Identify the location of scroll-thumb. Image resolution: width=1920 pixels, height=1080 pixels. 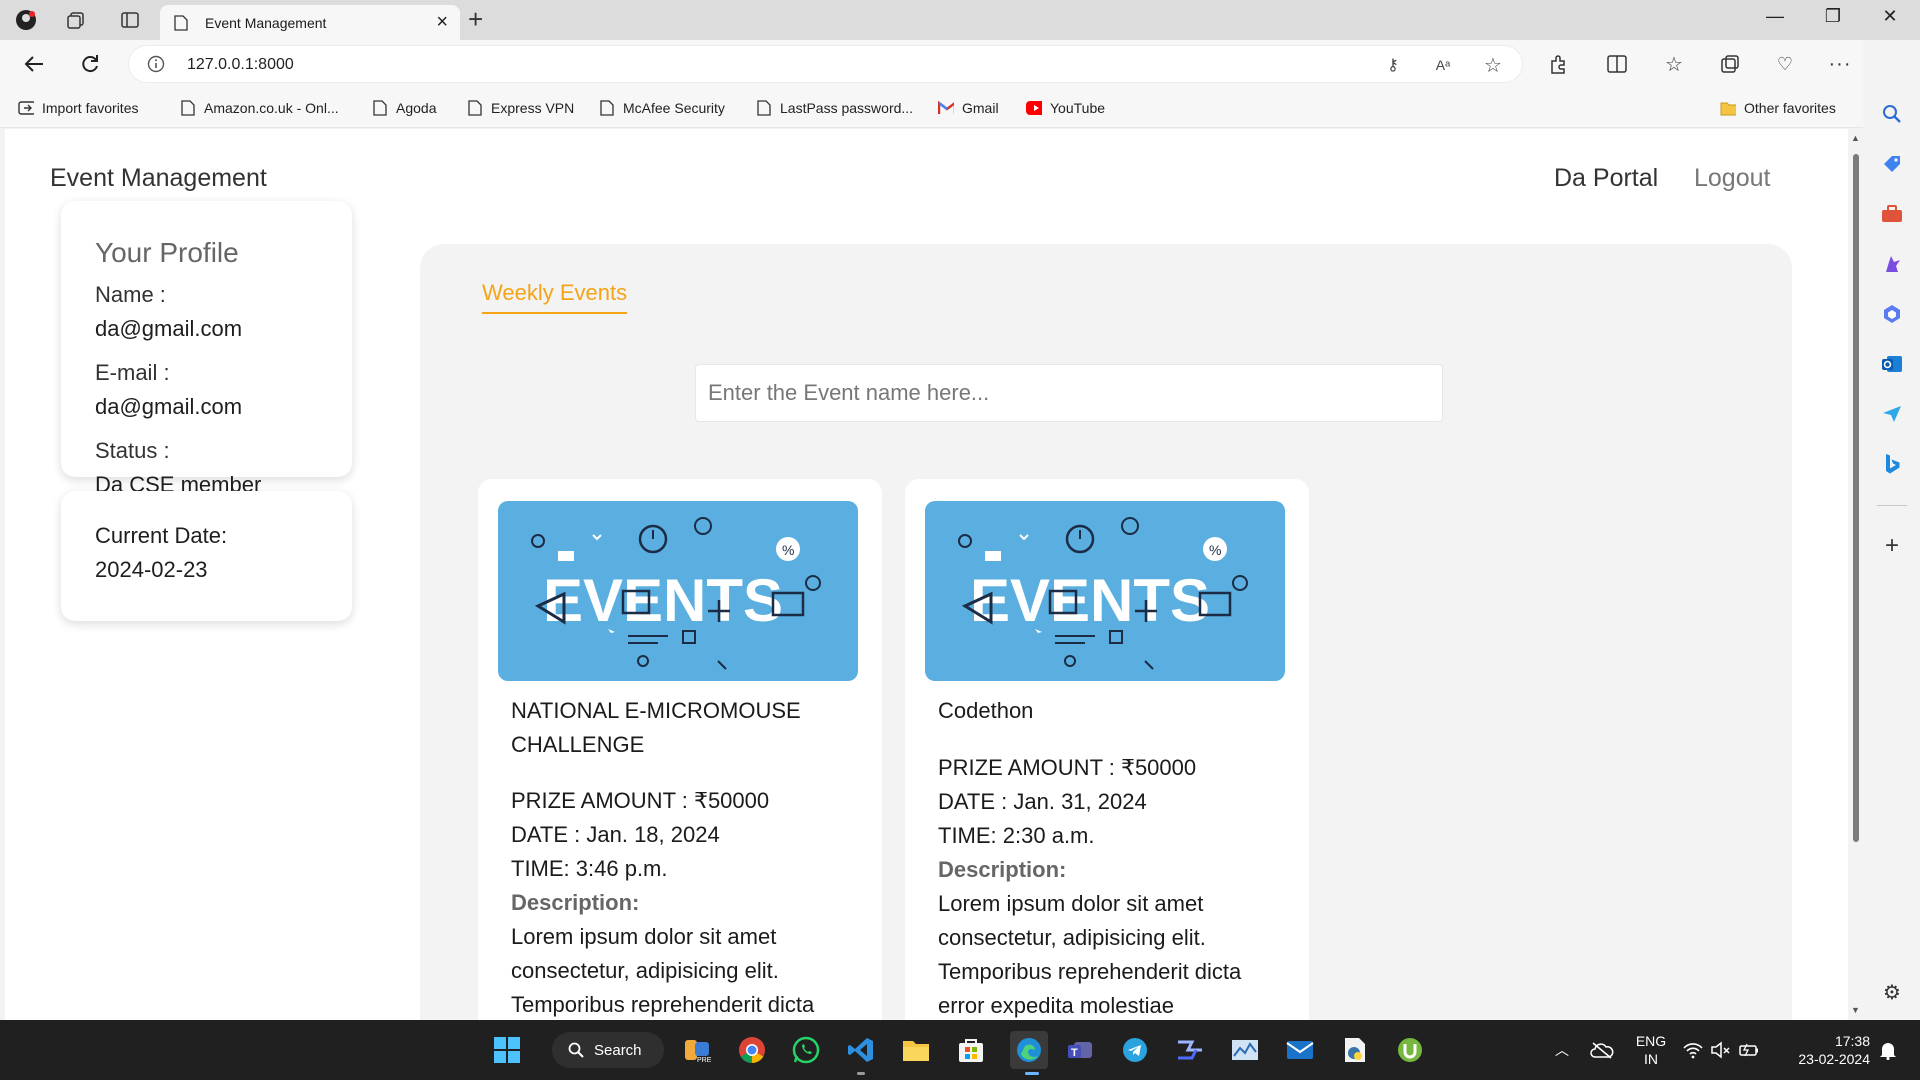
(1856, 498).